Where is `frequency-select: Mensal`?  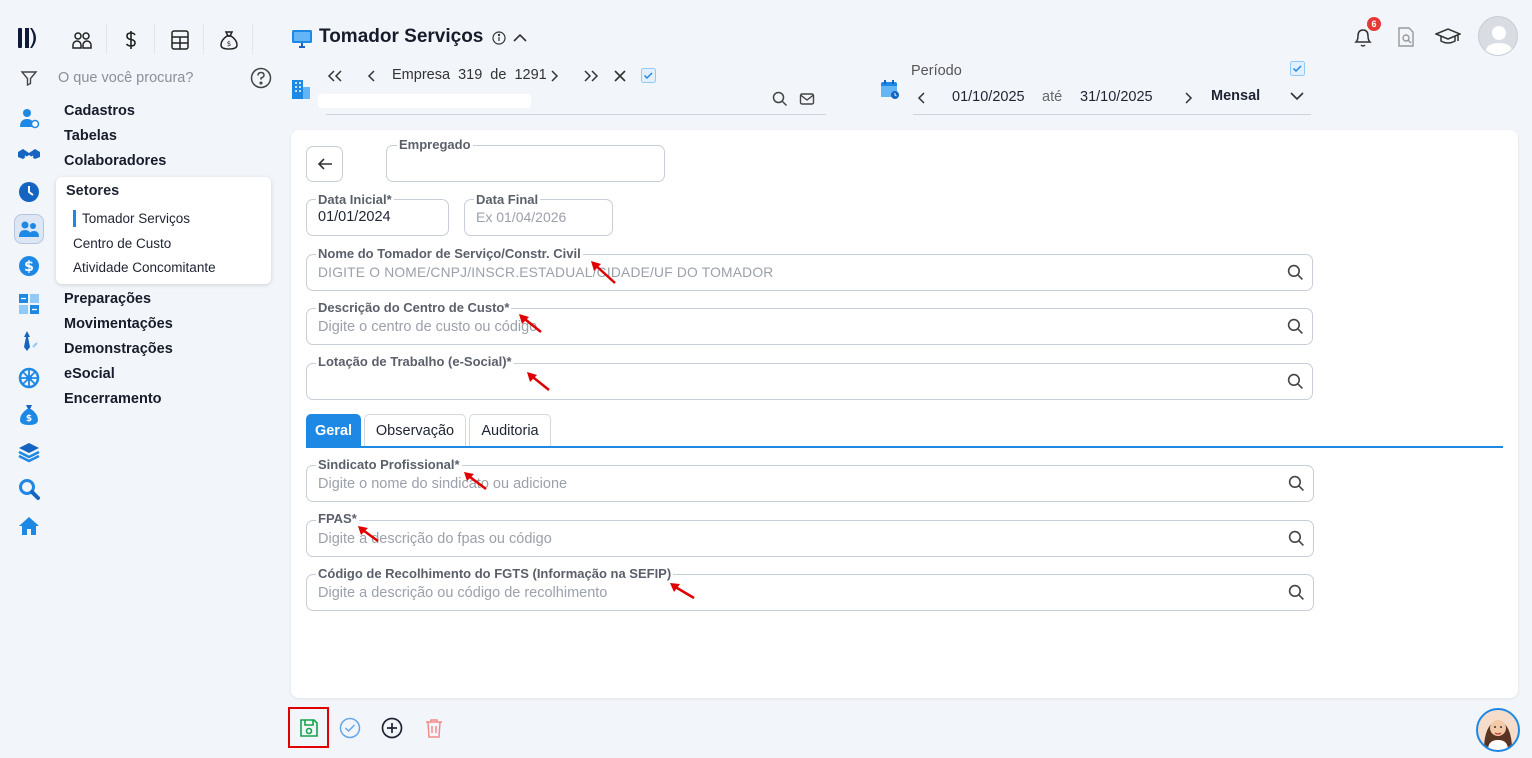
frequency-select: Mensal is located at coordinates (1235, 96).